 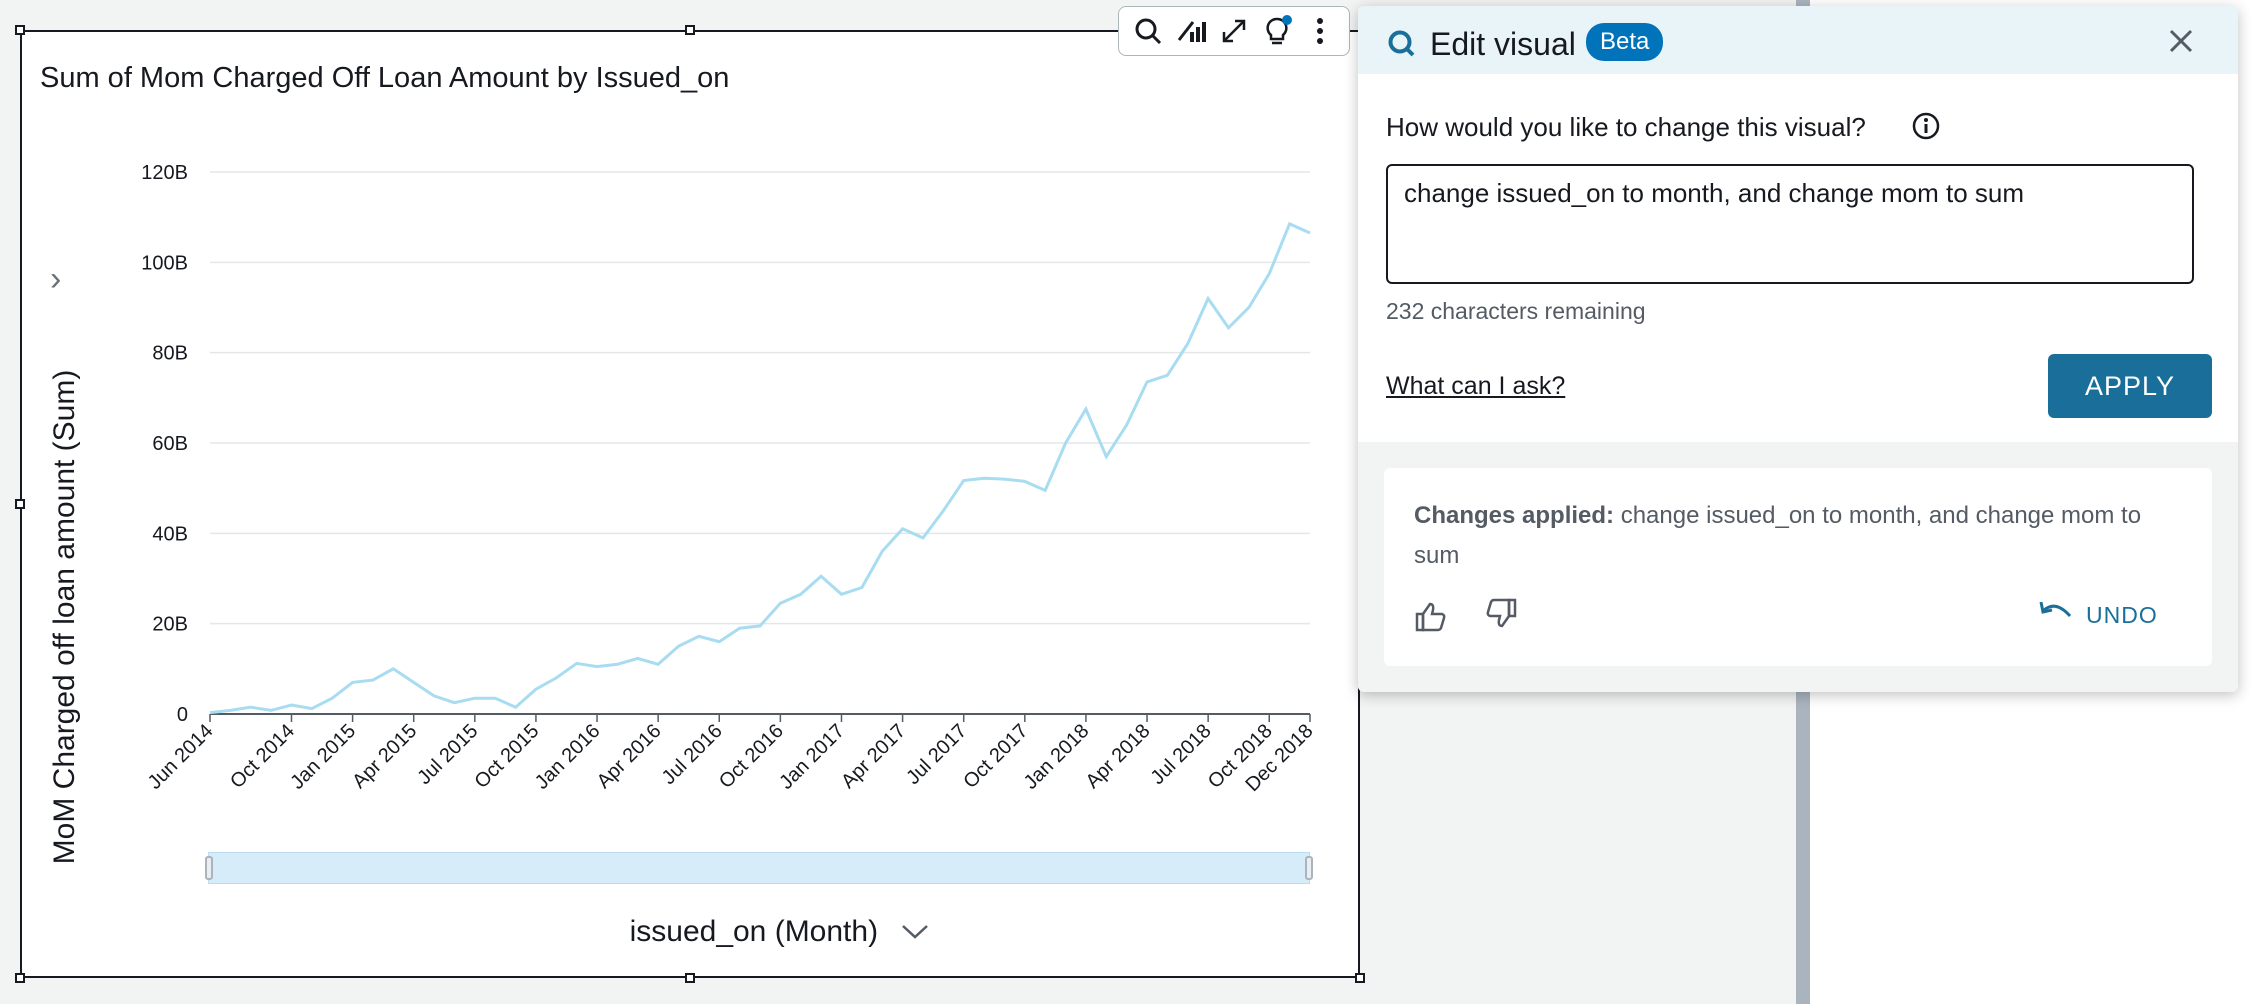 What do you see at coordinates (1501, 615) in the screenshot?
I see `thumbs-down-icon` at bounding box center [1501, 615].